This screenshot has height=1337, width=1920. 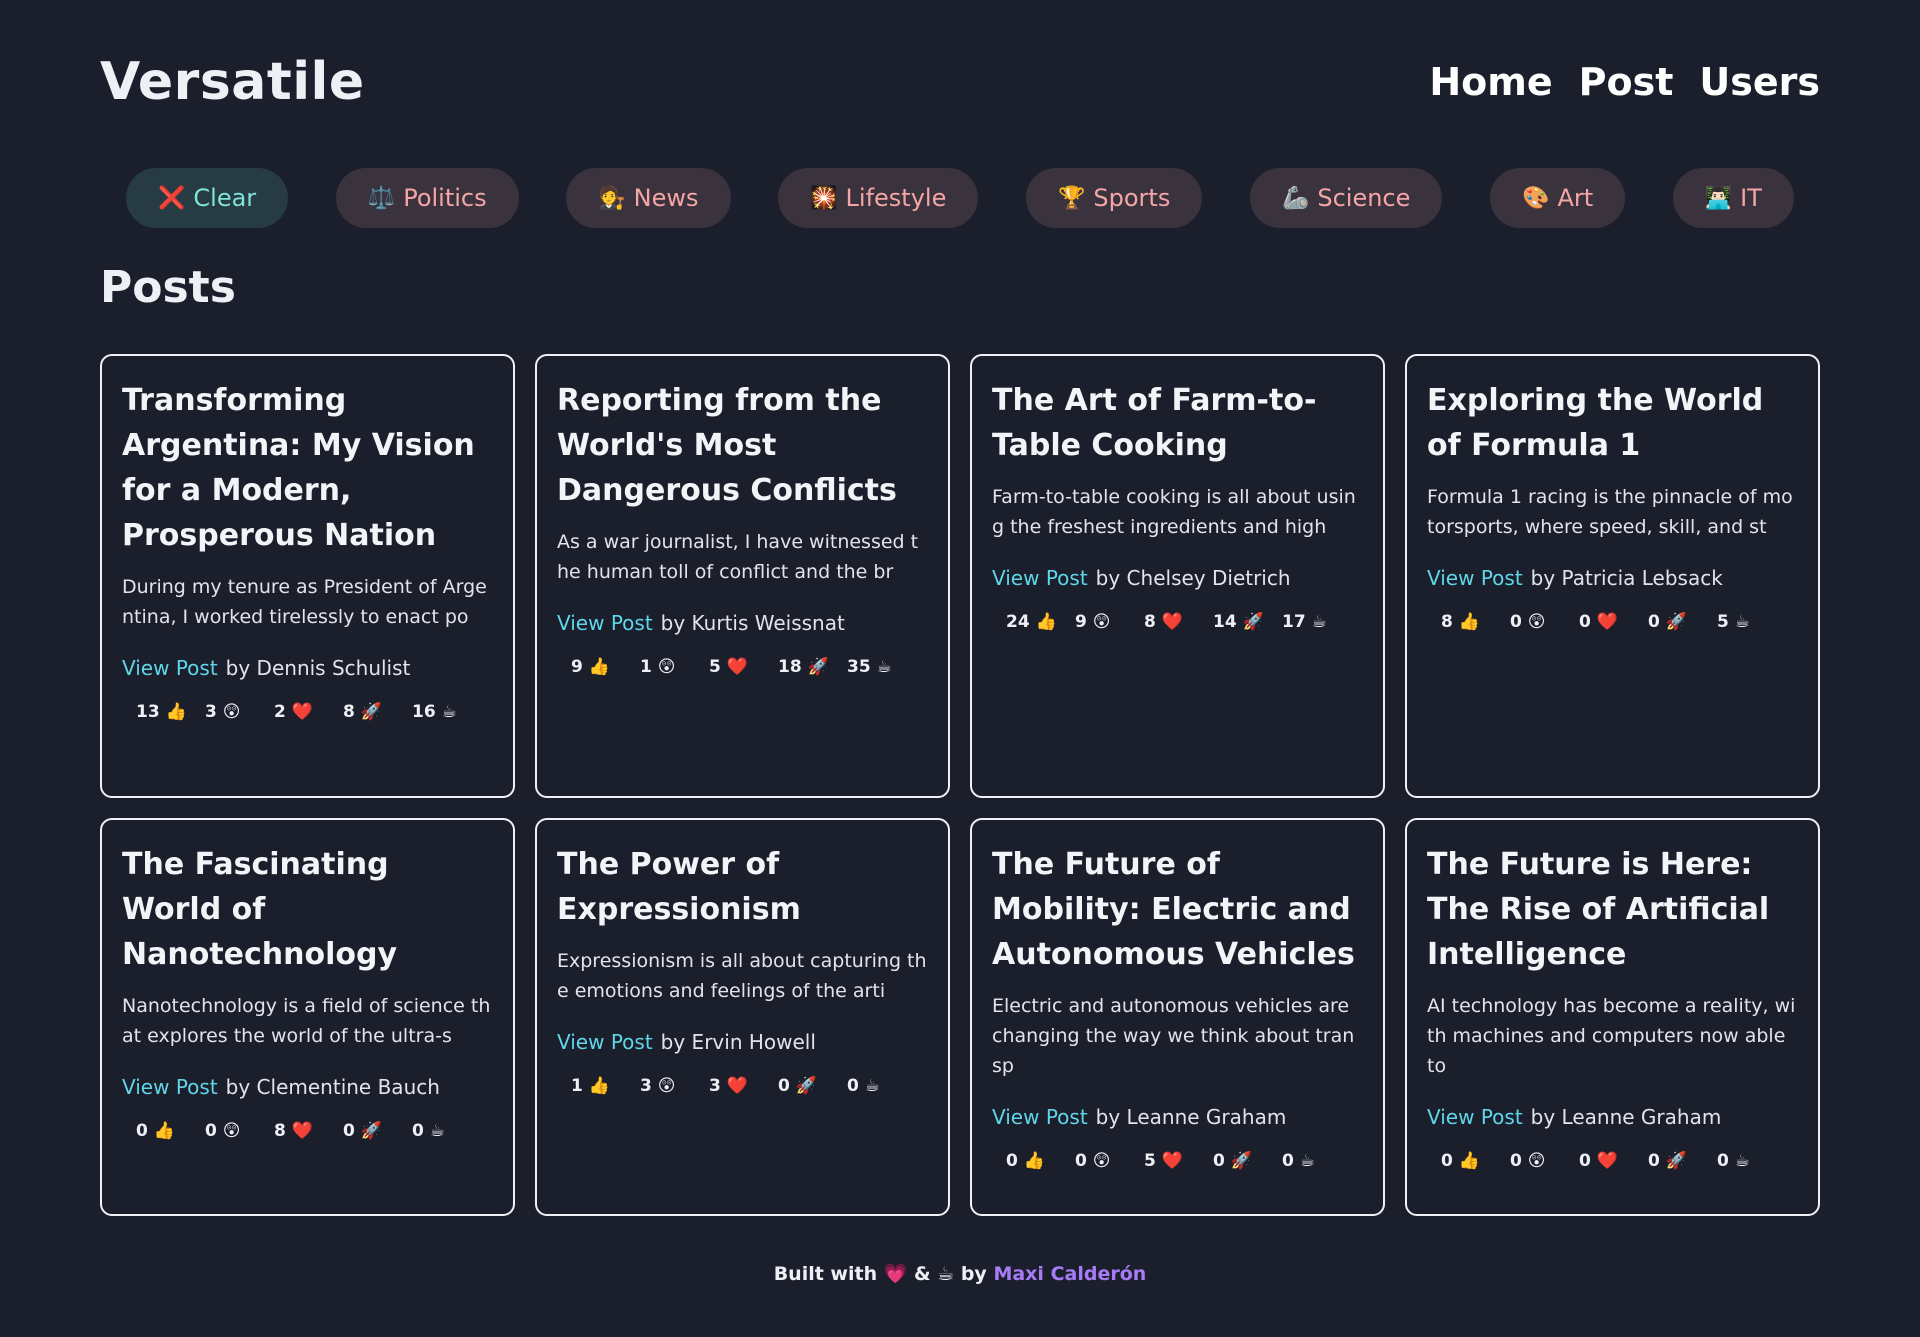 I want to click on heart-reaction: 2 ❤️, so click(x=308, y=712).